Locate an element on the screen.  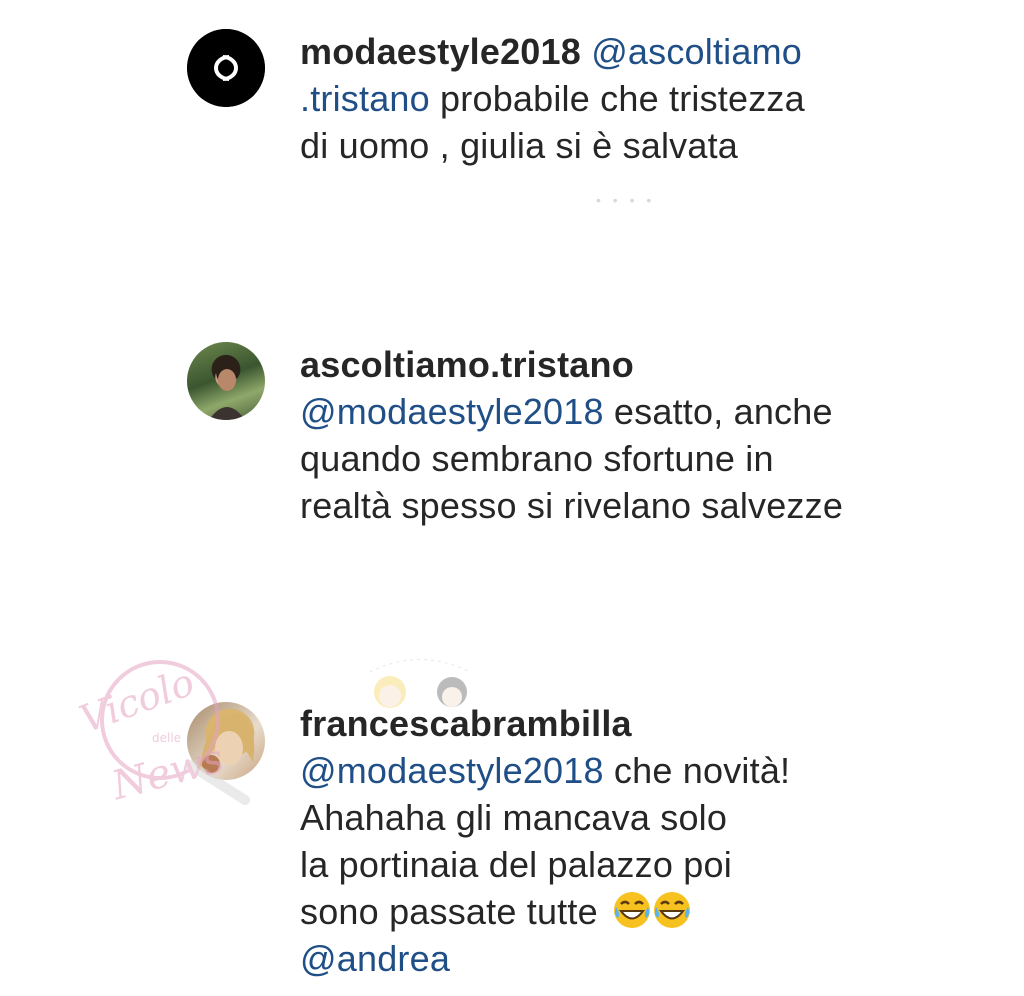
decorative-sticker is located at coordinates (420, 683).